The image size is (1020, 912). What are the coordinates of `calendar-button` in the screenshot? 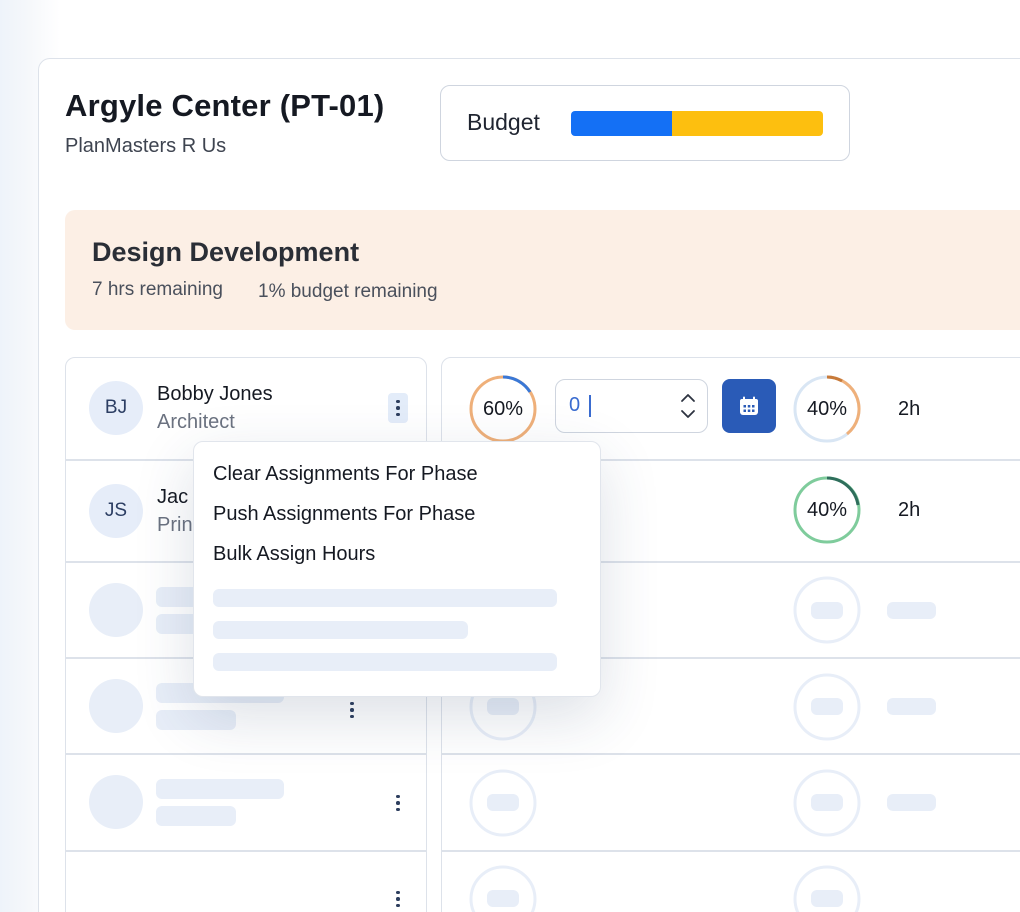 It's located at (749, 406).